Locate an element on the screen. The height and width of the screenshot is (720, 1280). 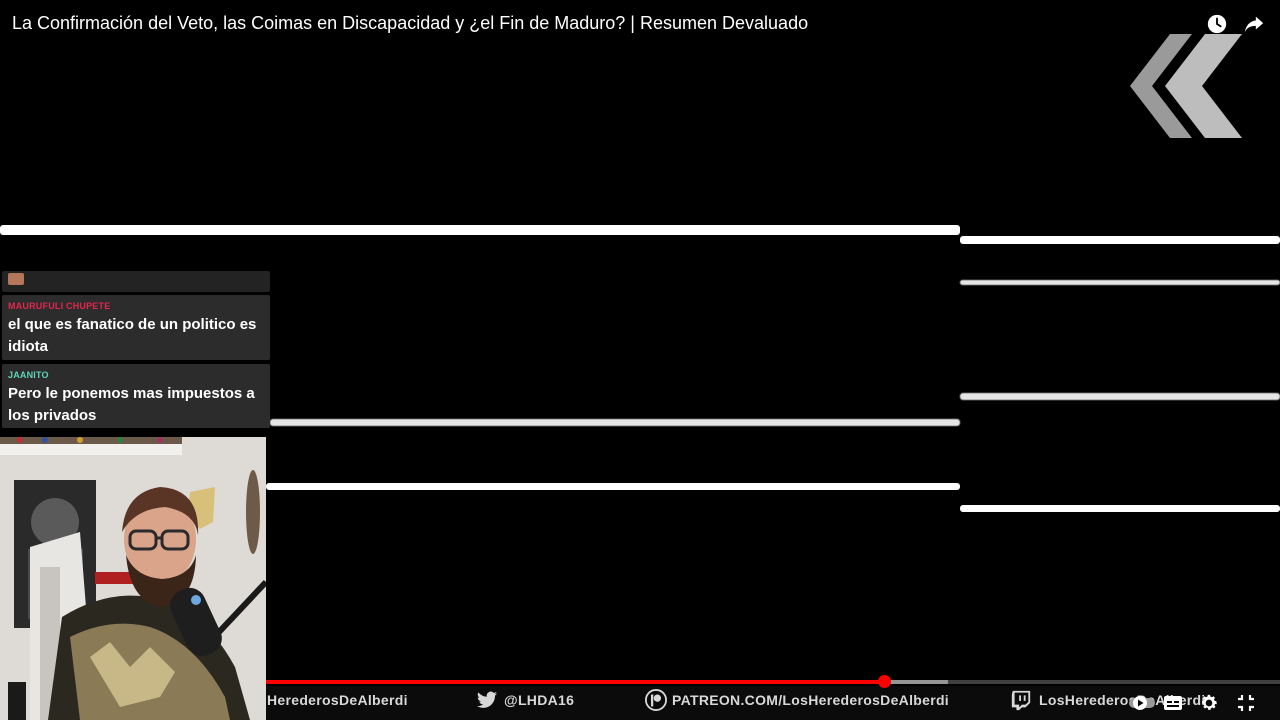
progress-buffered is located at coordinates (916, 682).